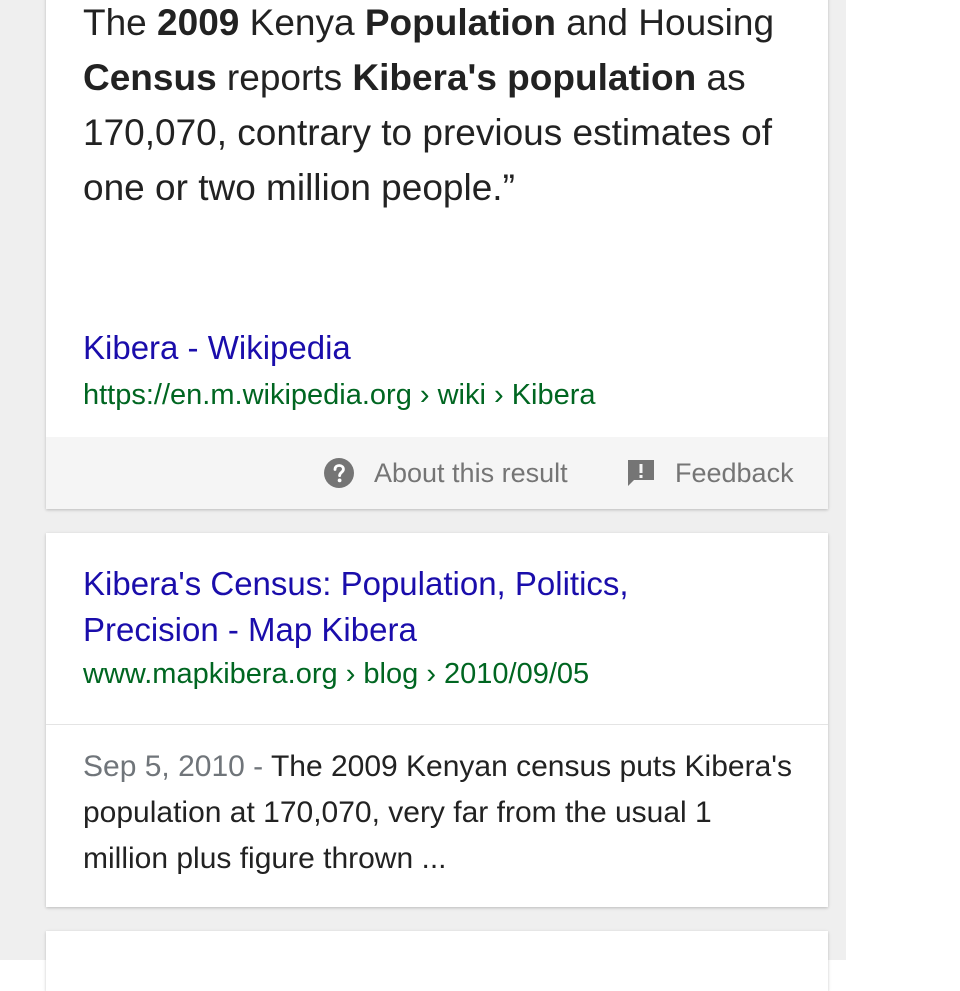 This screenshot has width=960, height=991. Describe the element at coordinates (460, 22) in the screenshot. I see `snippet-part-bold: Population` at that location.